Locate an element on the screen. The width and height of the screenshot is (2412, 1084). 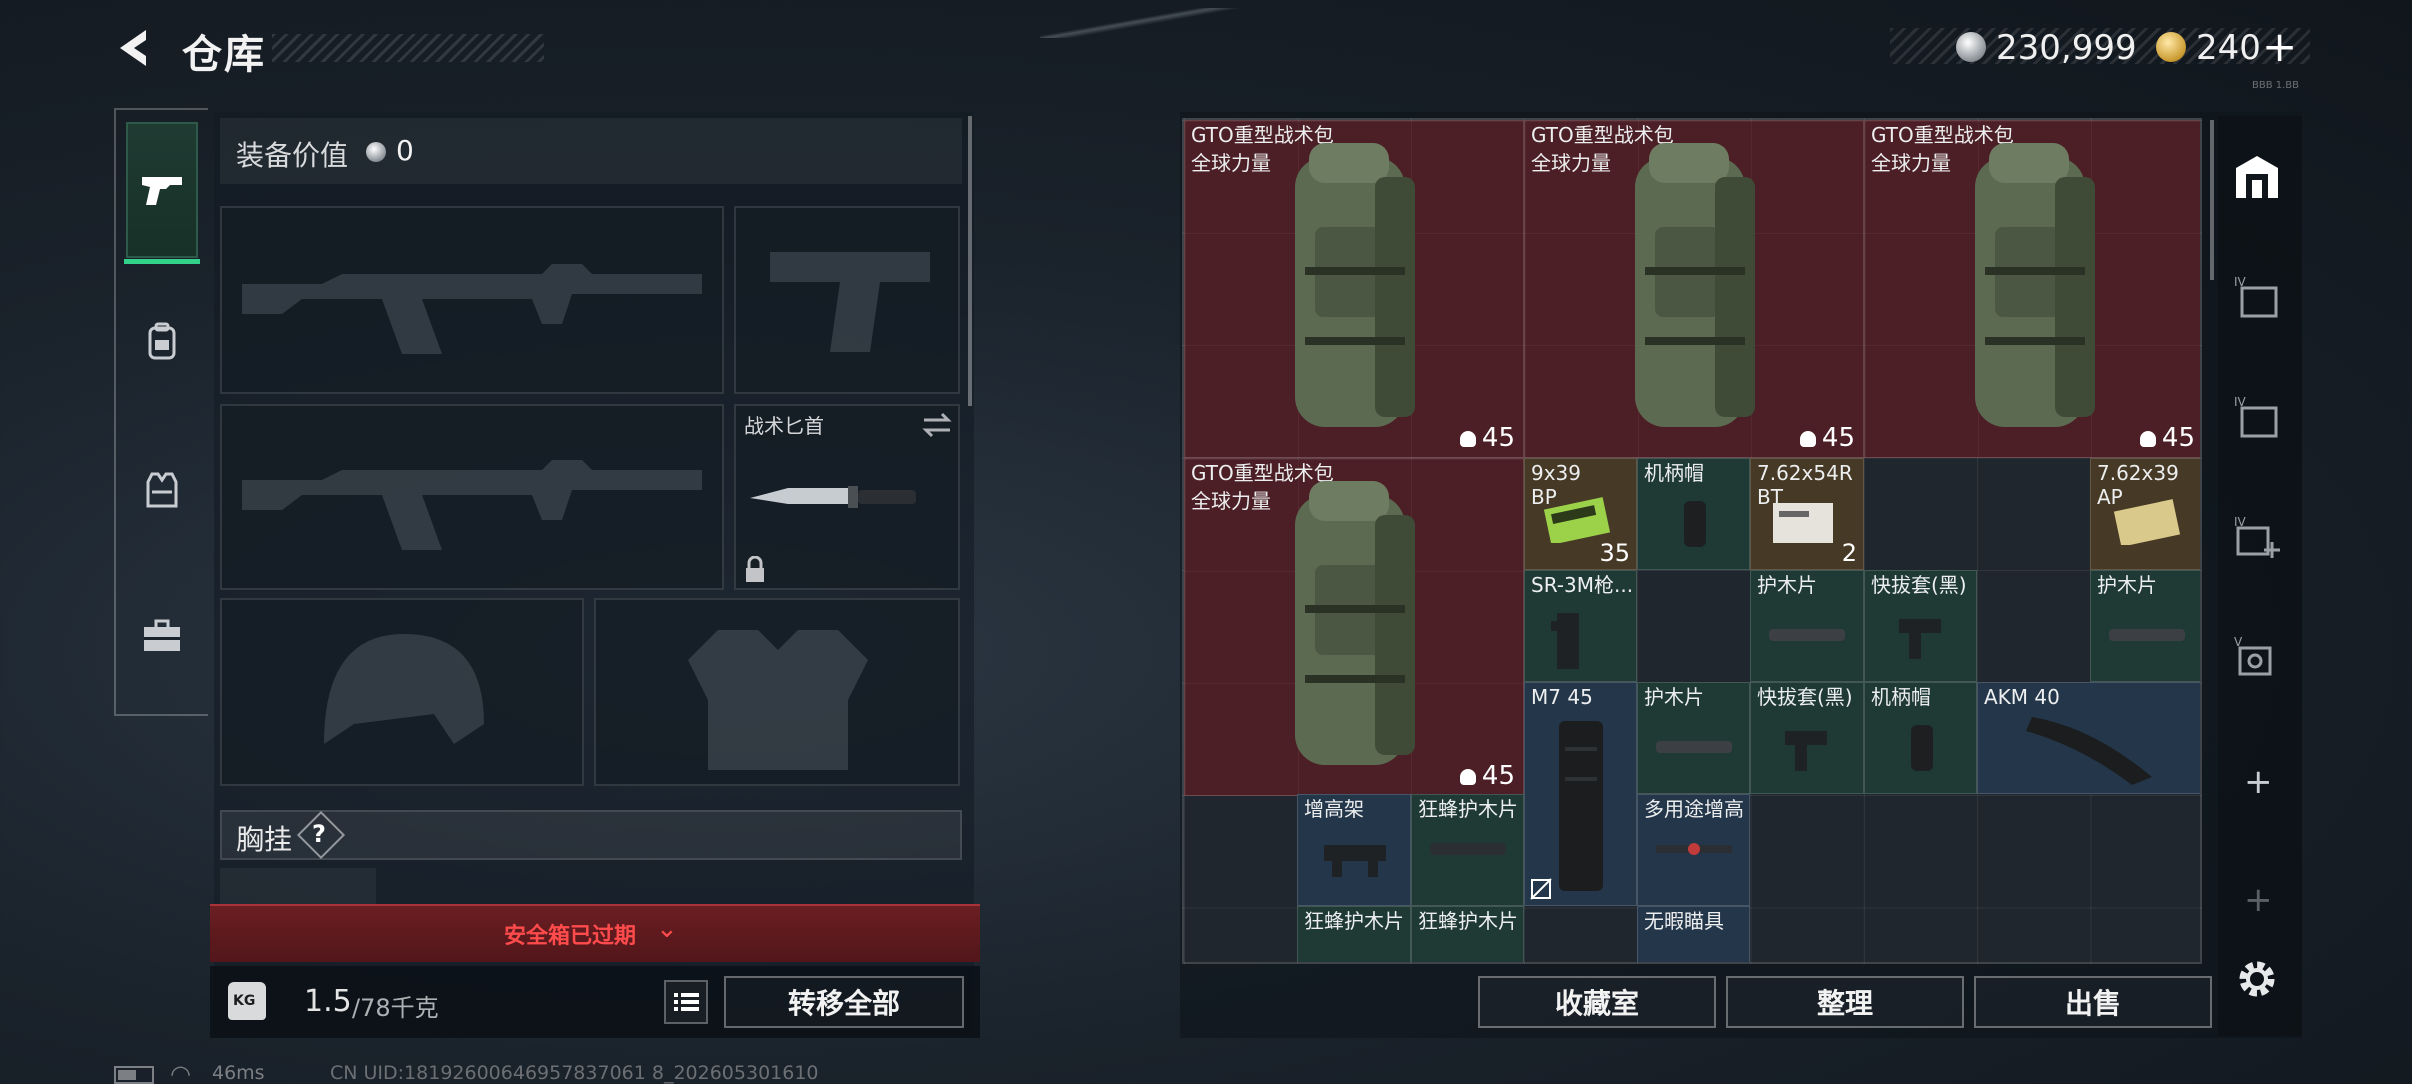
collection-room-button: 收藏室 is located at coordinates (1597, 1002).